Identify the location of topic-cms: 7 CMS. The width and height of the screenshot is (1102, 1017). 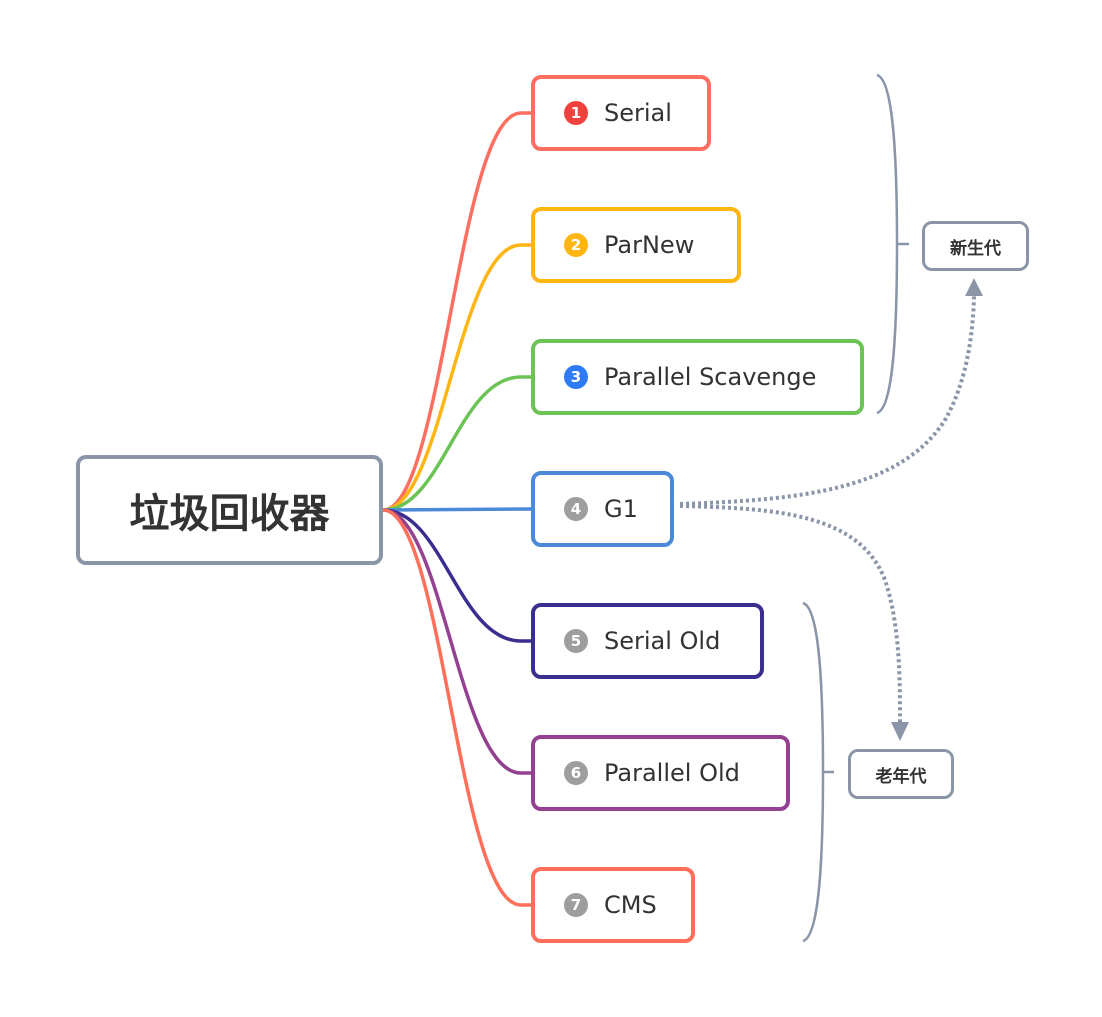
(613, 905).